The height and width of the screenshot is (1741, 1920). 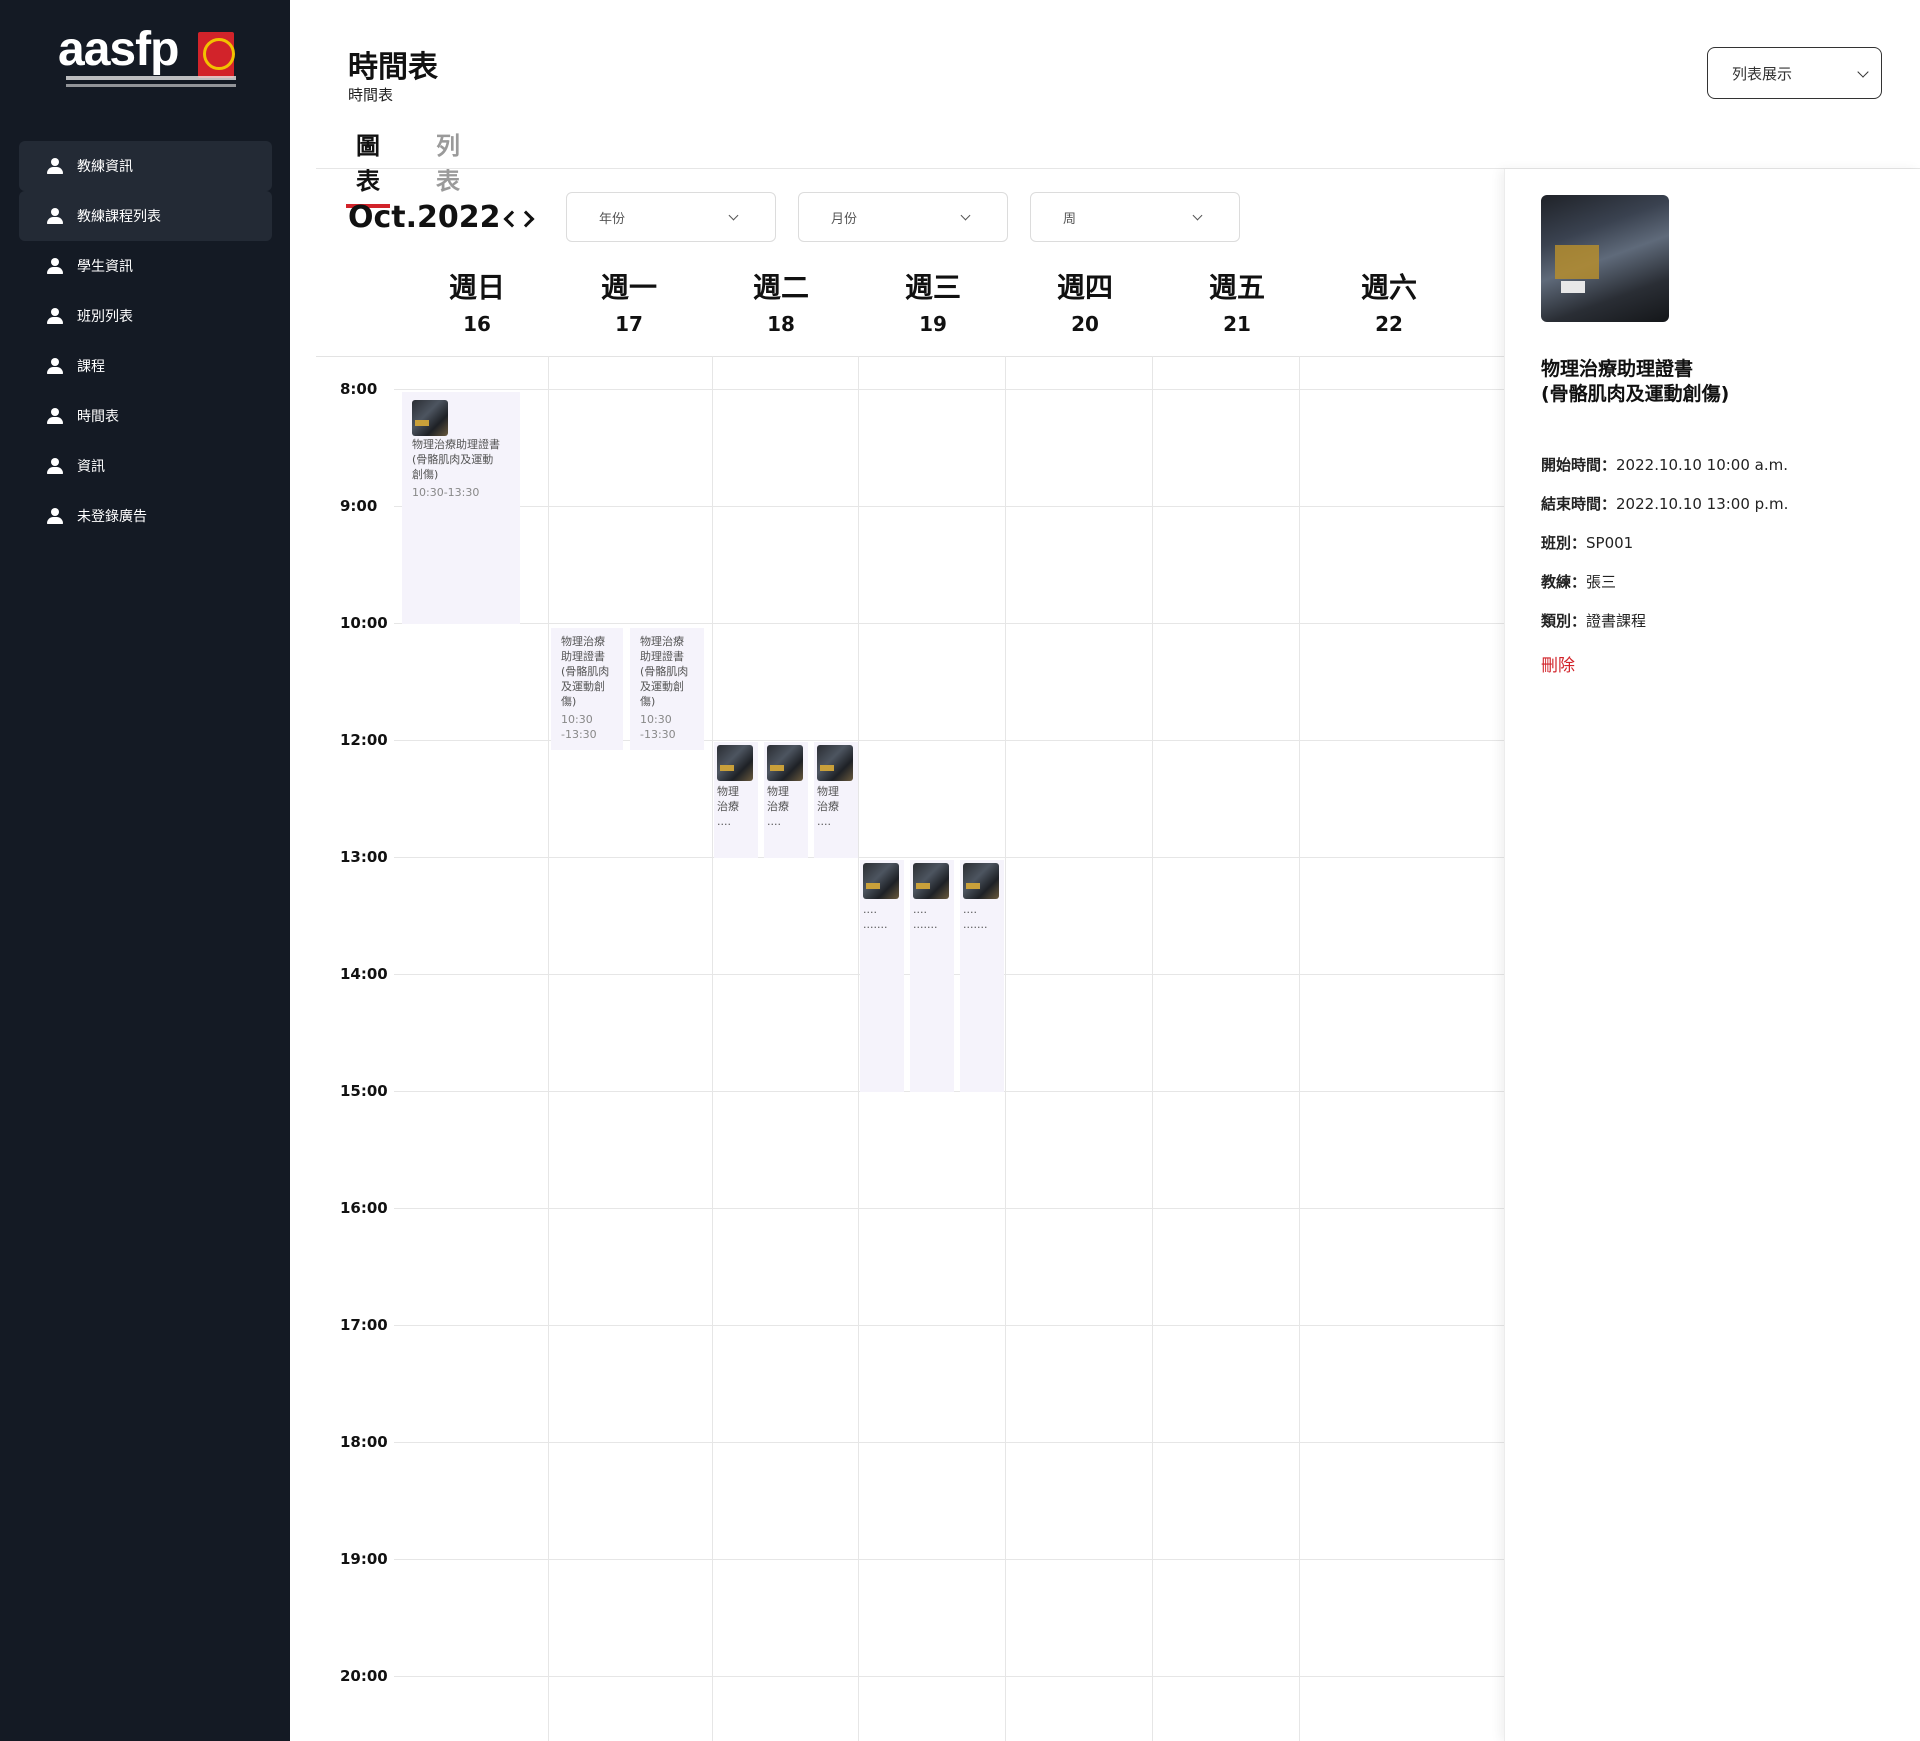 What do you see at coordinates (91, 467) in the screenshot?
I see `sidebar-item-label: 資訊` at bounding box center [91, 467].